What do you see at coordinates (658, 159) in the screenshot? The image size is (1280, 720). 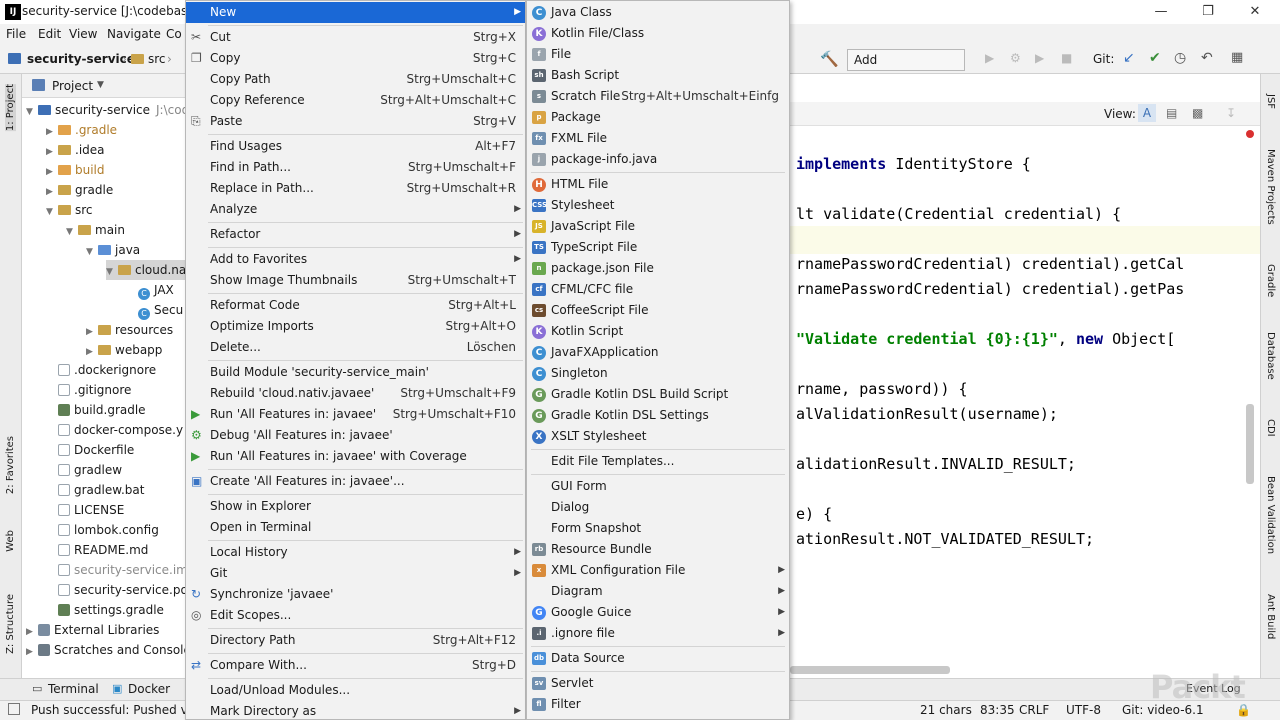 I see `new-menu-item-package-info-java: j package-info.java` at bounding box center [658, 159].